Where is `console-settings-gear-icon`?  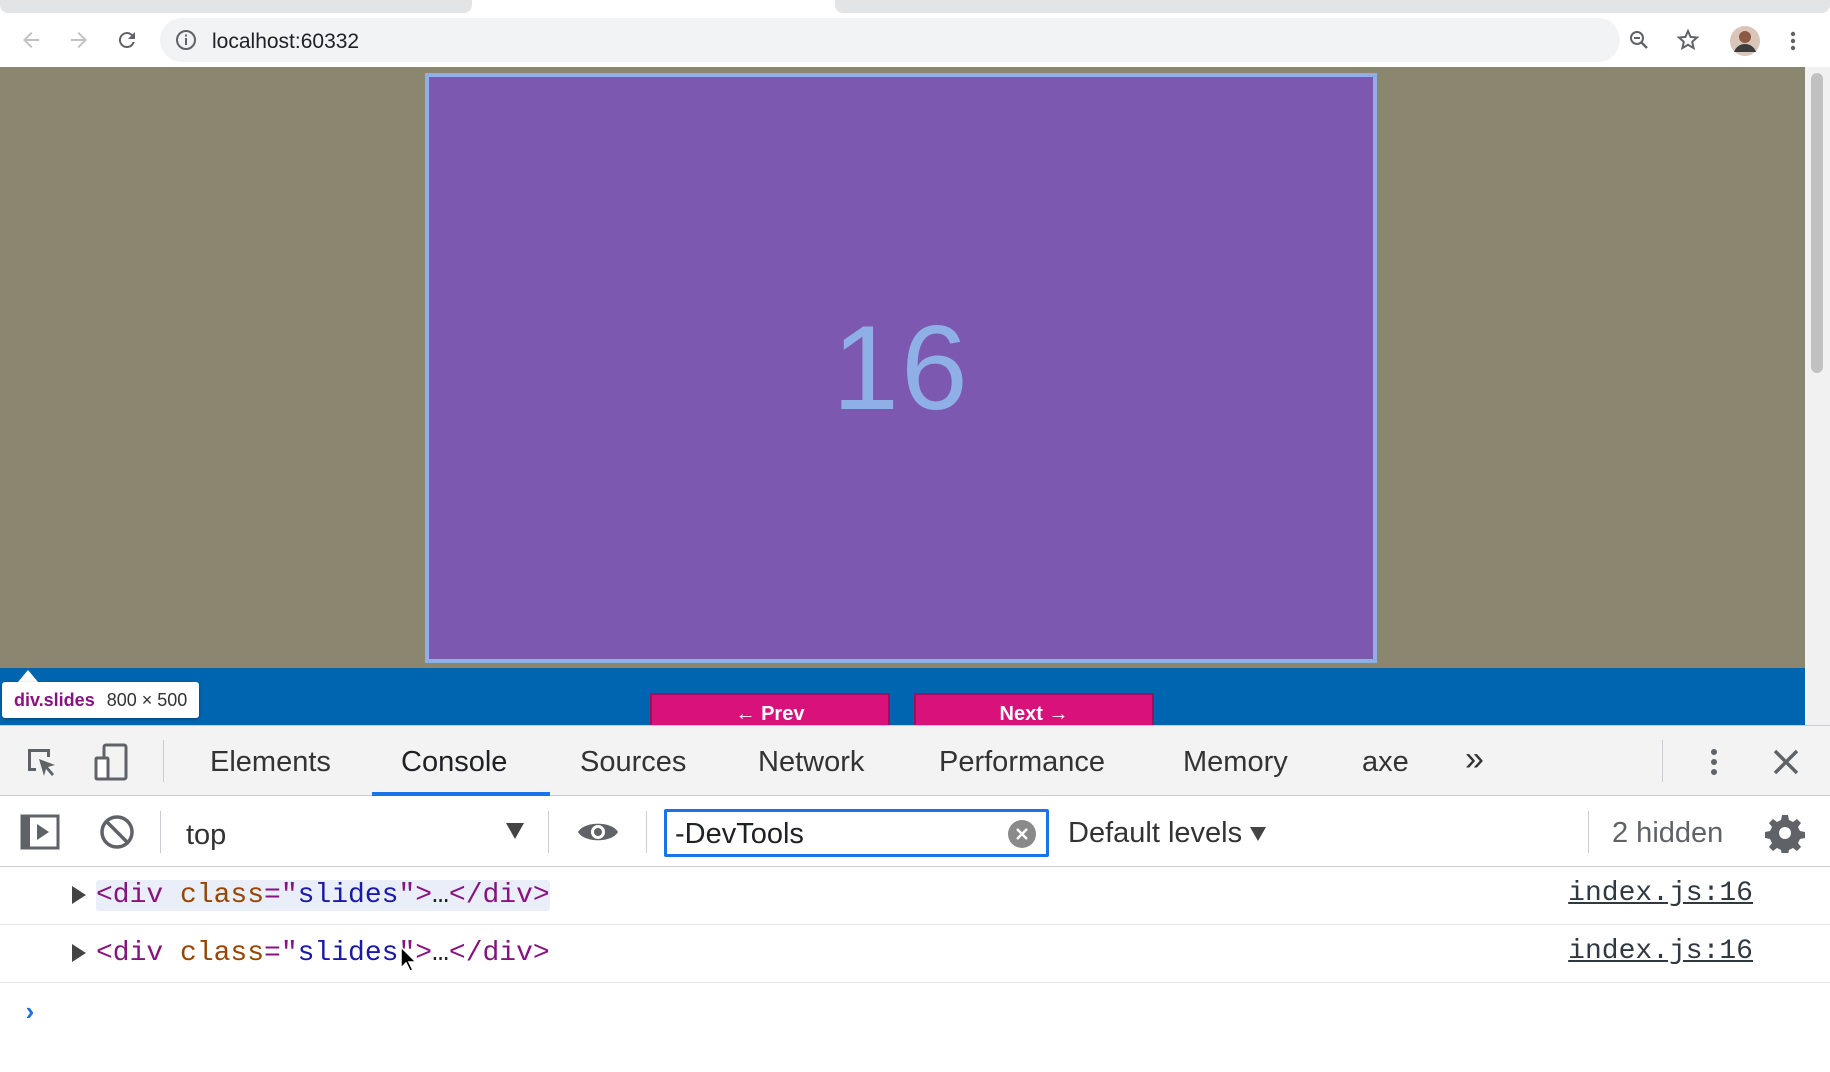
console-settings-gear-icon is located at coordinates (1785, 833).